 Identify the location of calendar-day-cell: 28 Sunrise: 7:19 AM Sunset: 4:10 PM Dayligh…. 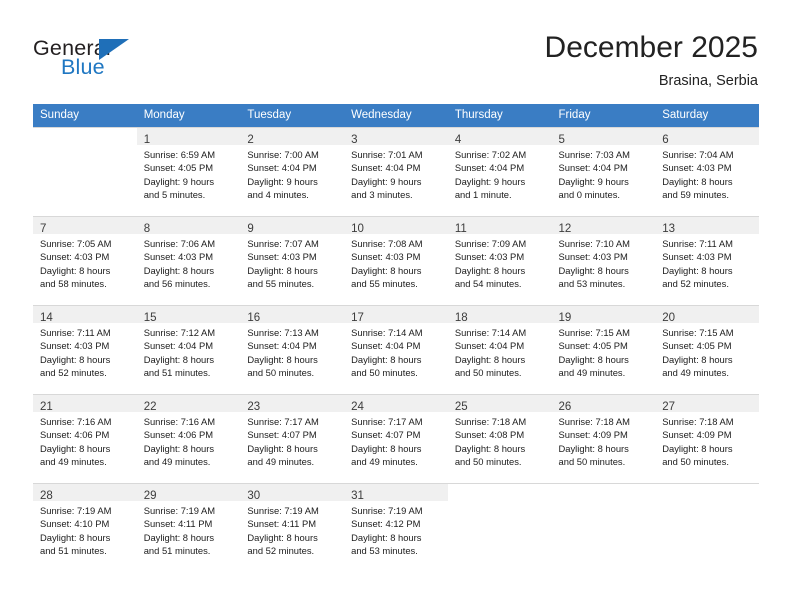
(85, 527).